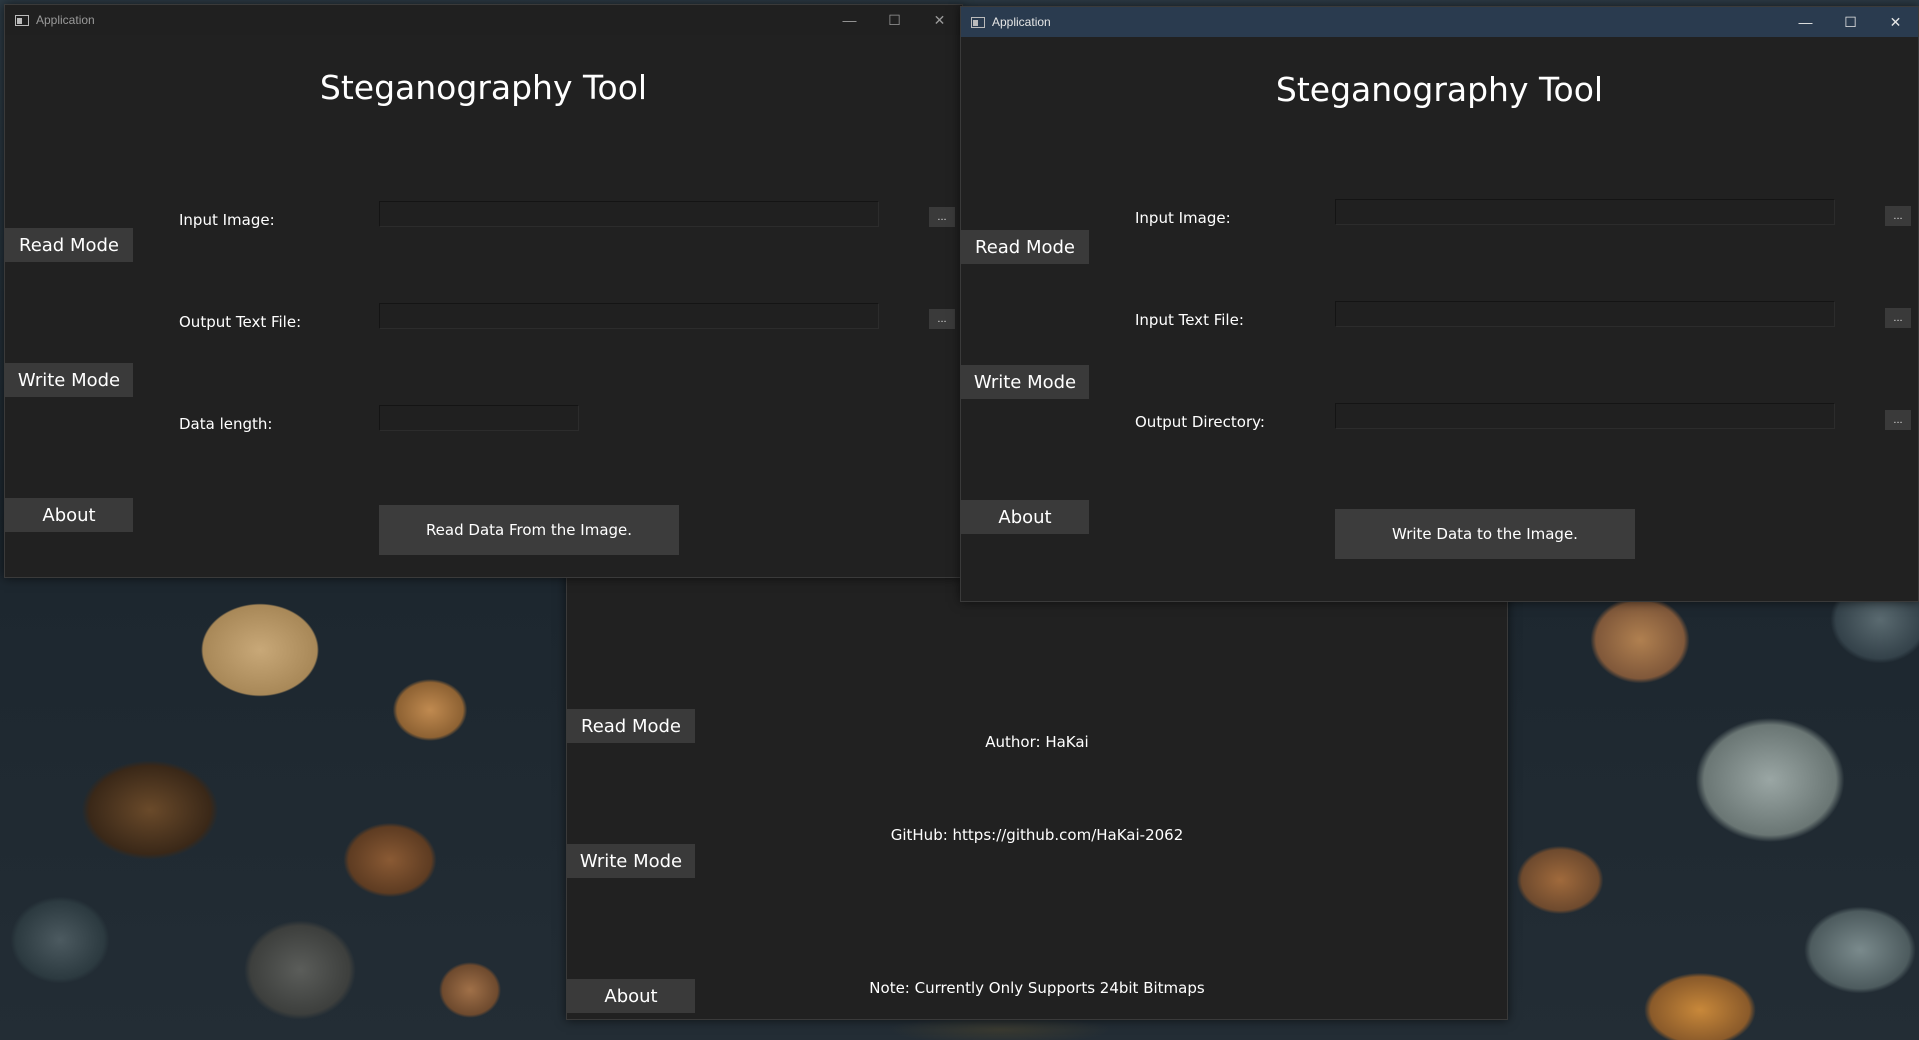 The width and height of the screenshot is (1919, 1040). What do you see at coordinates (629, 316) in the screenshot?
I see `output-text-file-field` at bounding box center [629, 316].